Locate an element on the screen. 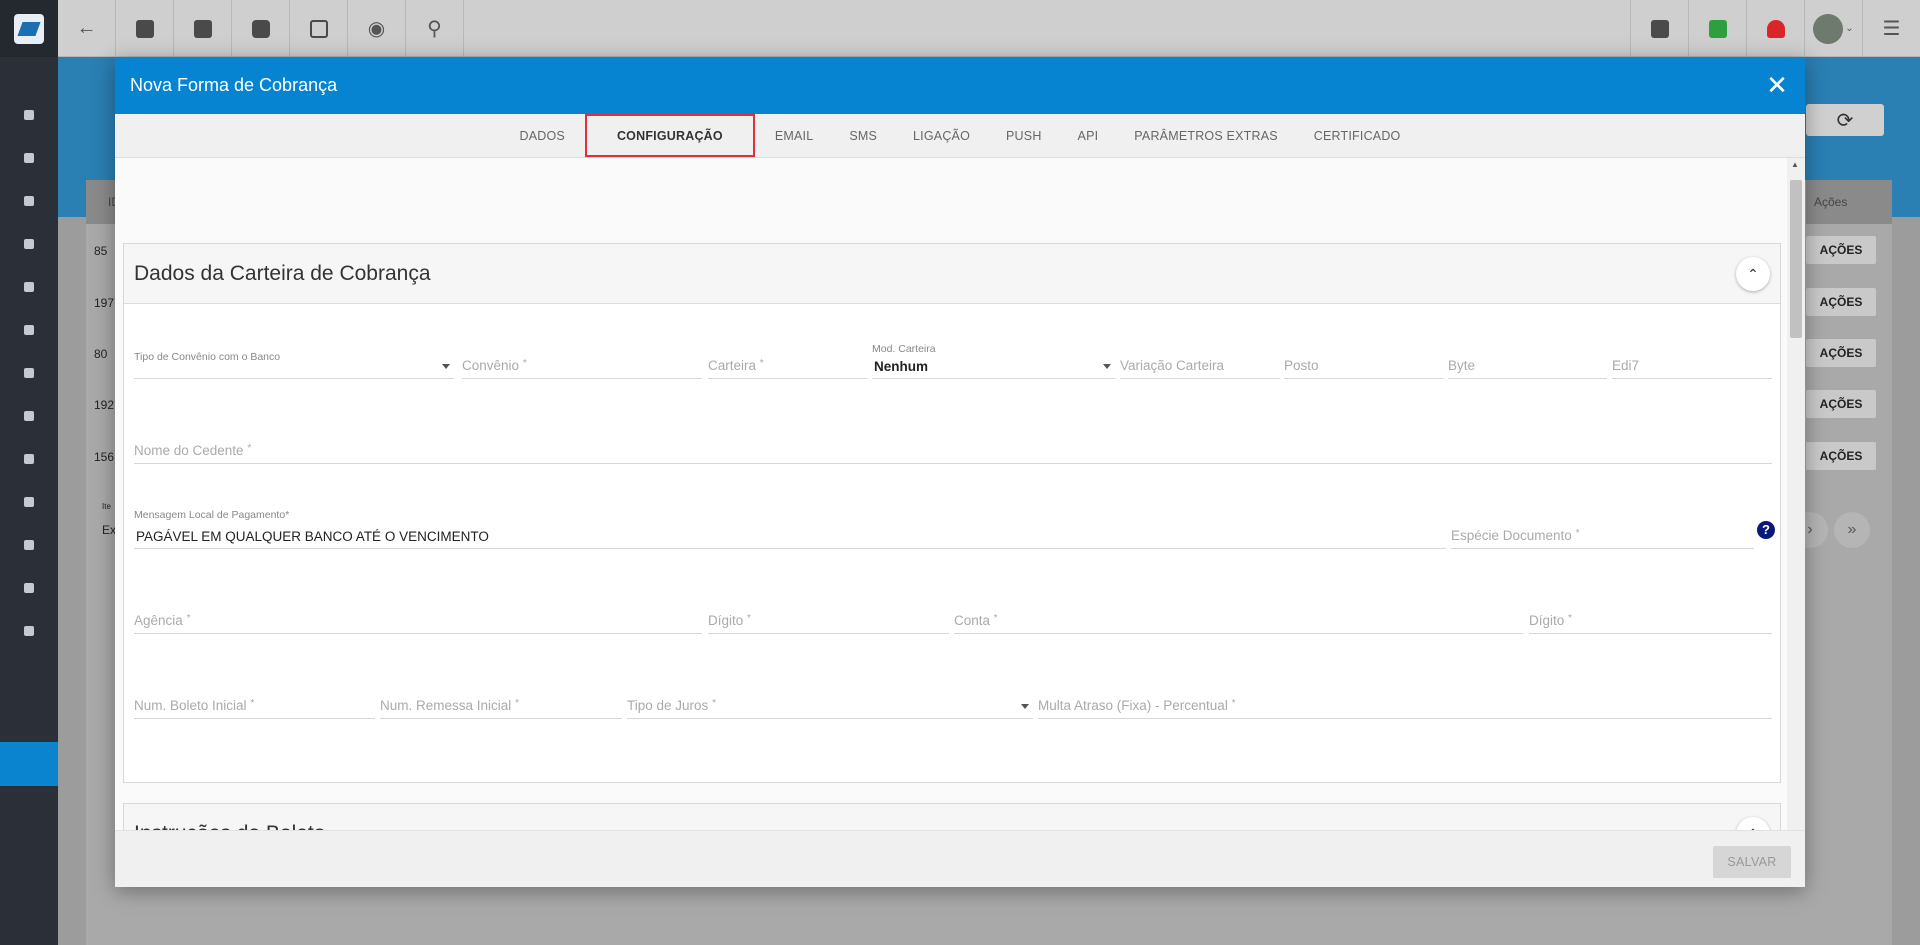 This screenshot has height=945, width=1920. variacao-carteira-field: Variação Carteira is located at coordinates (1200, 365).